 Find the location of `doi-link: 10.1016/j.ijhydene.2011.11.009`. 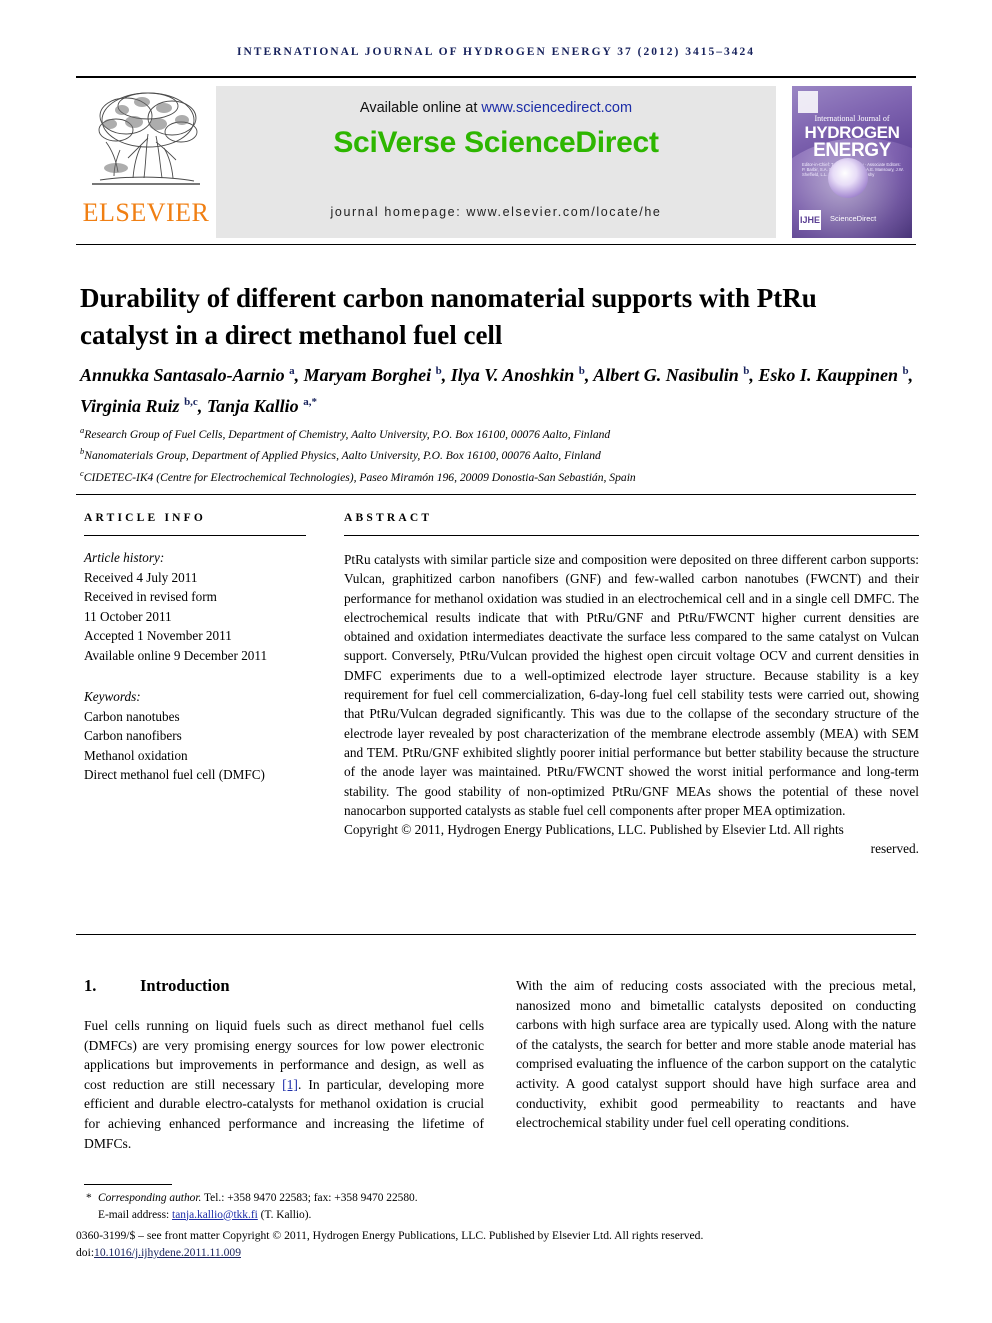

doi-link: 10.1016/j.ijhydene.2011.11.009 is located at coordinates (167, 1252).